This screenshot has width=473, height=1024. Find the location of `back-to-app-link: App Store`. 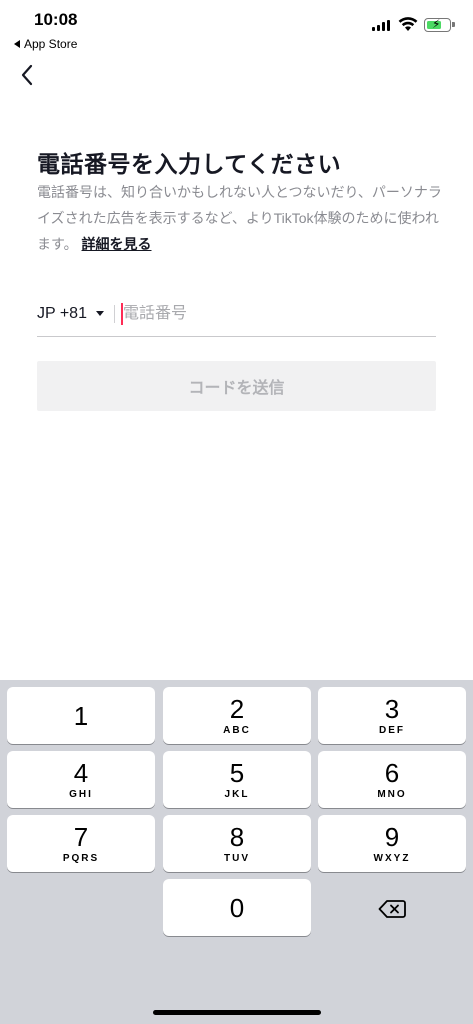

back-to-app-link: App Store is located at coordinates (45, 44).